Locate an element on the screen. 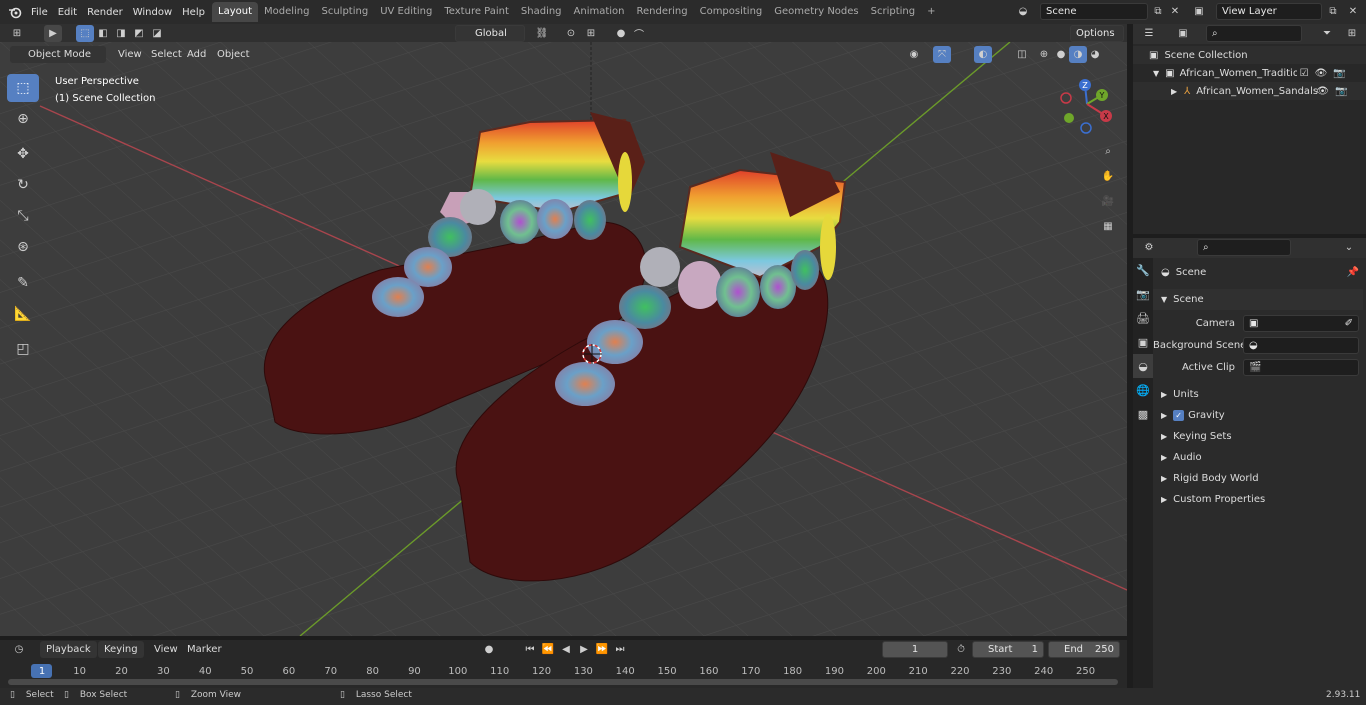 The image size is (1366, 705). select-tool-icon: ▶ is located at coordinates (53, 33).